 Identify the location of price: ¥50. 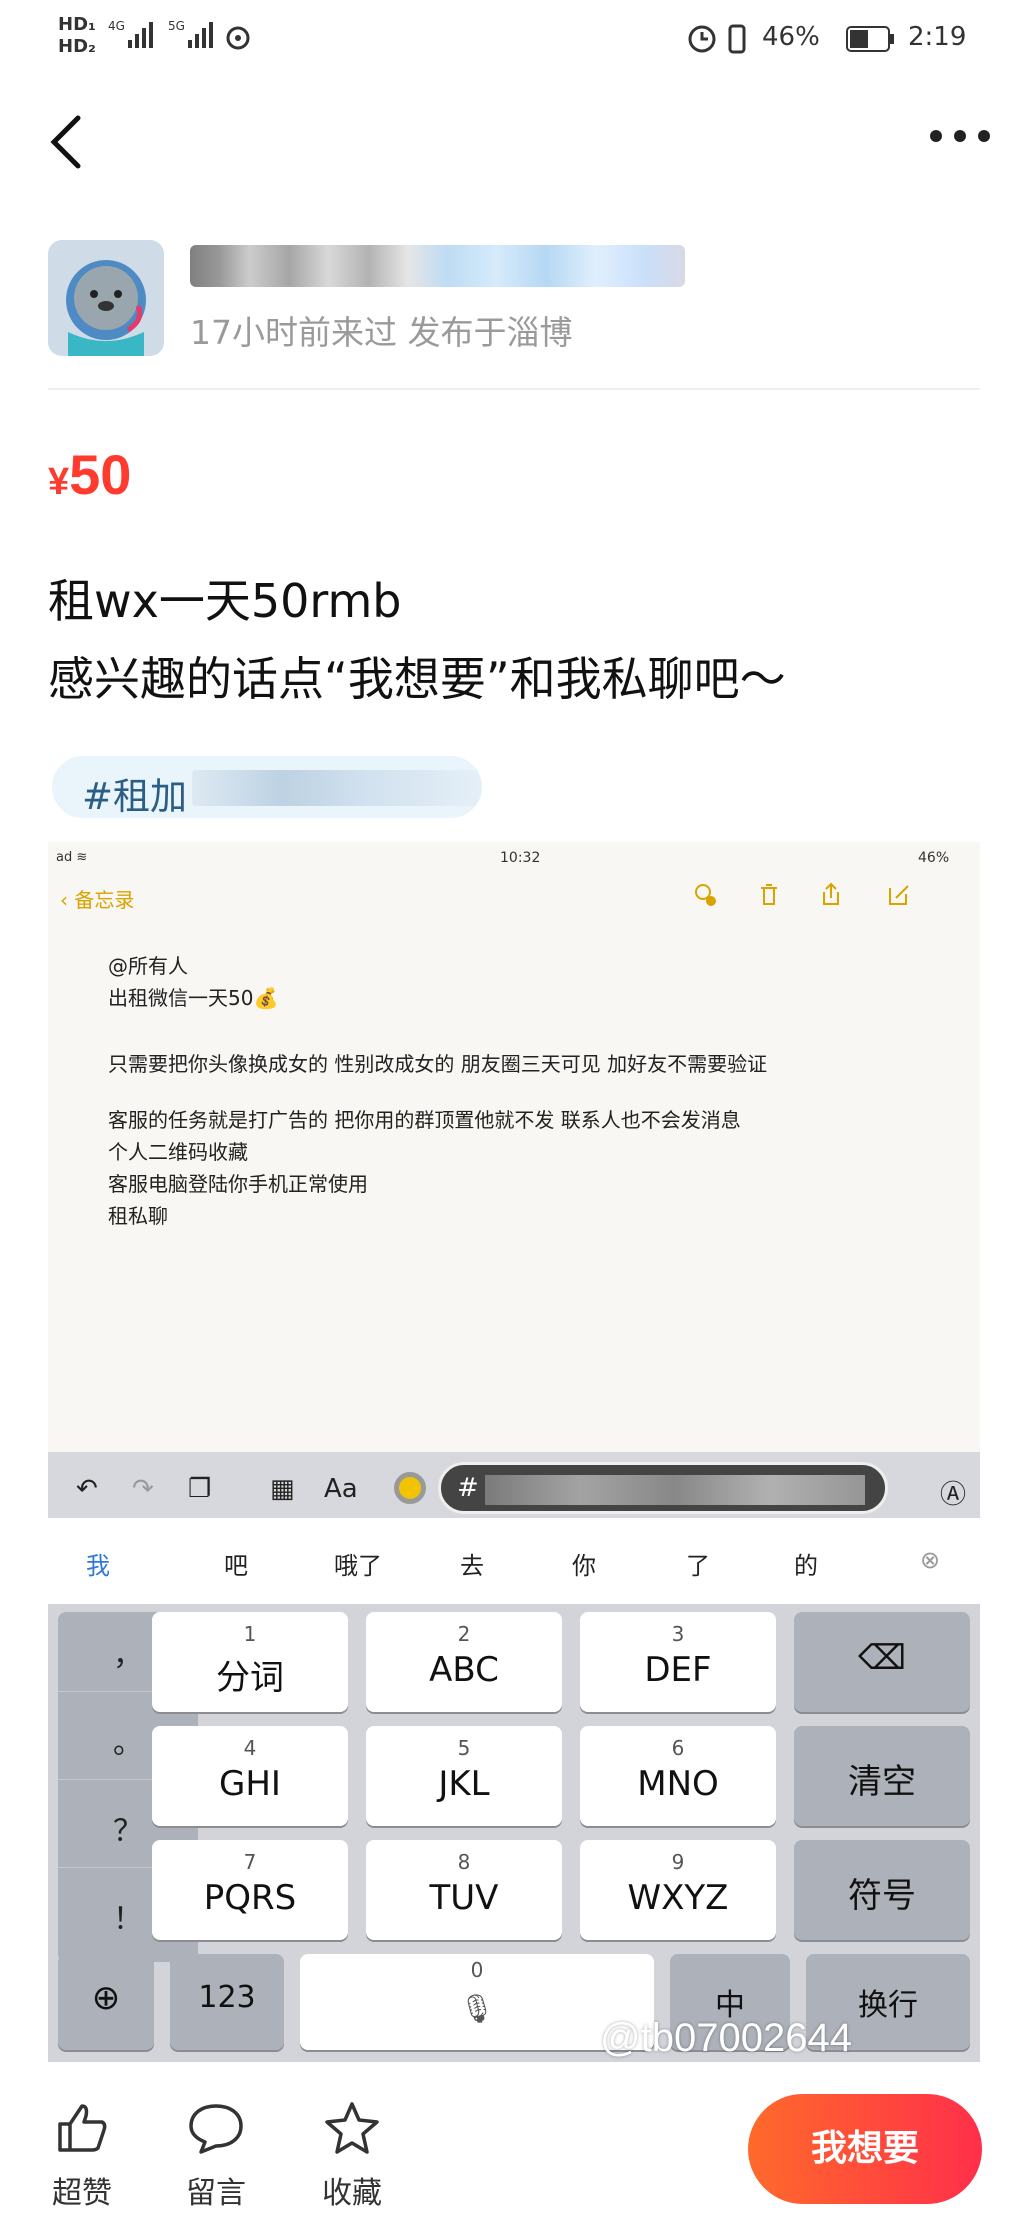
(89, 474).